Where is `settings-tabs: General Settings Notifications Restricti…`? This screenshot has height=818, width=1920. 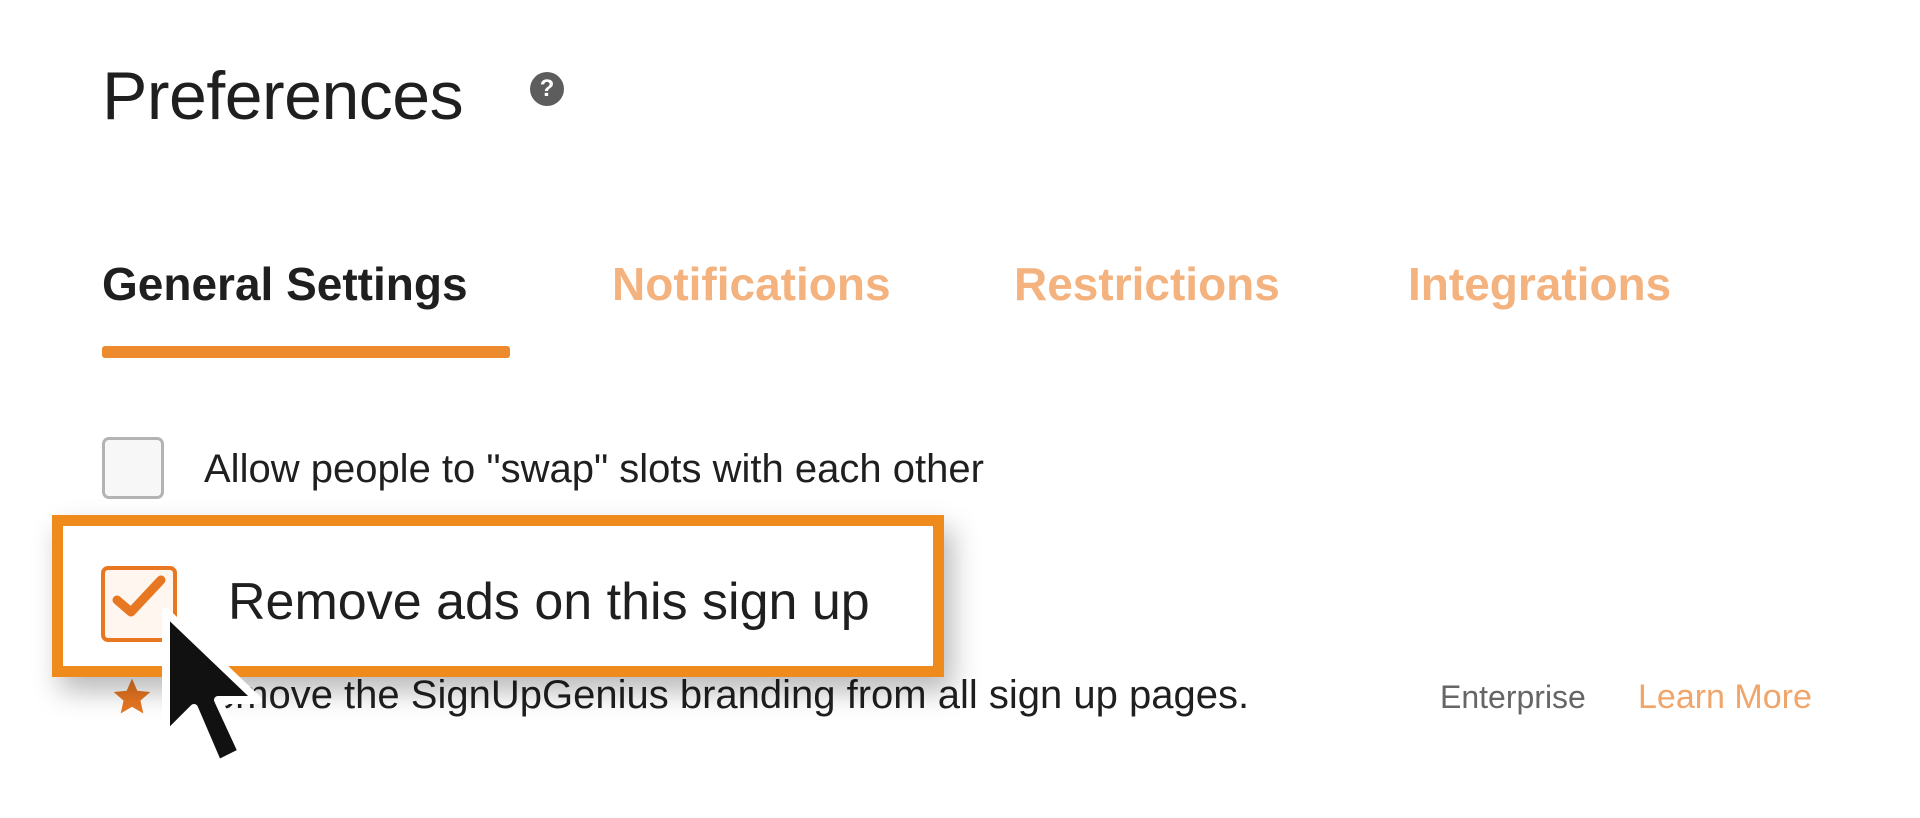 settings-tabs: General Settings Notifications Restricti… is located at coordinates (962, 307).